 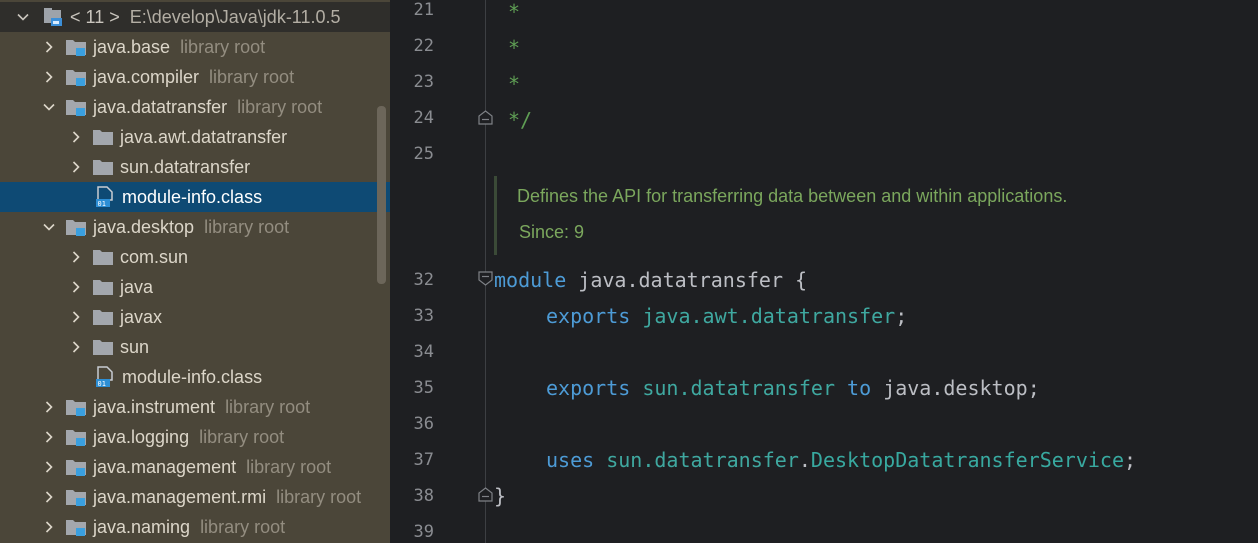 What do you see at coordinates (195, 287) in the screenshot?
I see `tree-item-java: java` at bounding box center [195, 287].